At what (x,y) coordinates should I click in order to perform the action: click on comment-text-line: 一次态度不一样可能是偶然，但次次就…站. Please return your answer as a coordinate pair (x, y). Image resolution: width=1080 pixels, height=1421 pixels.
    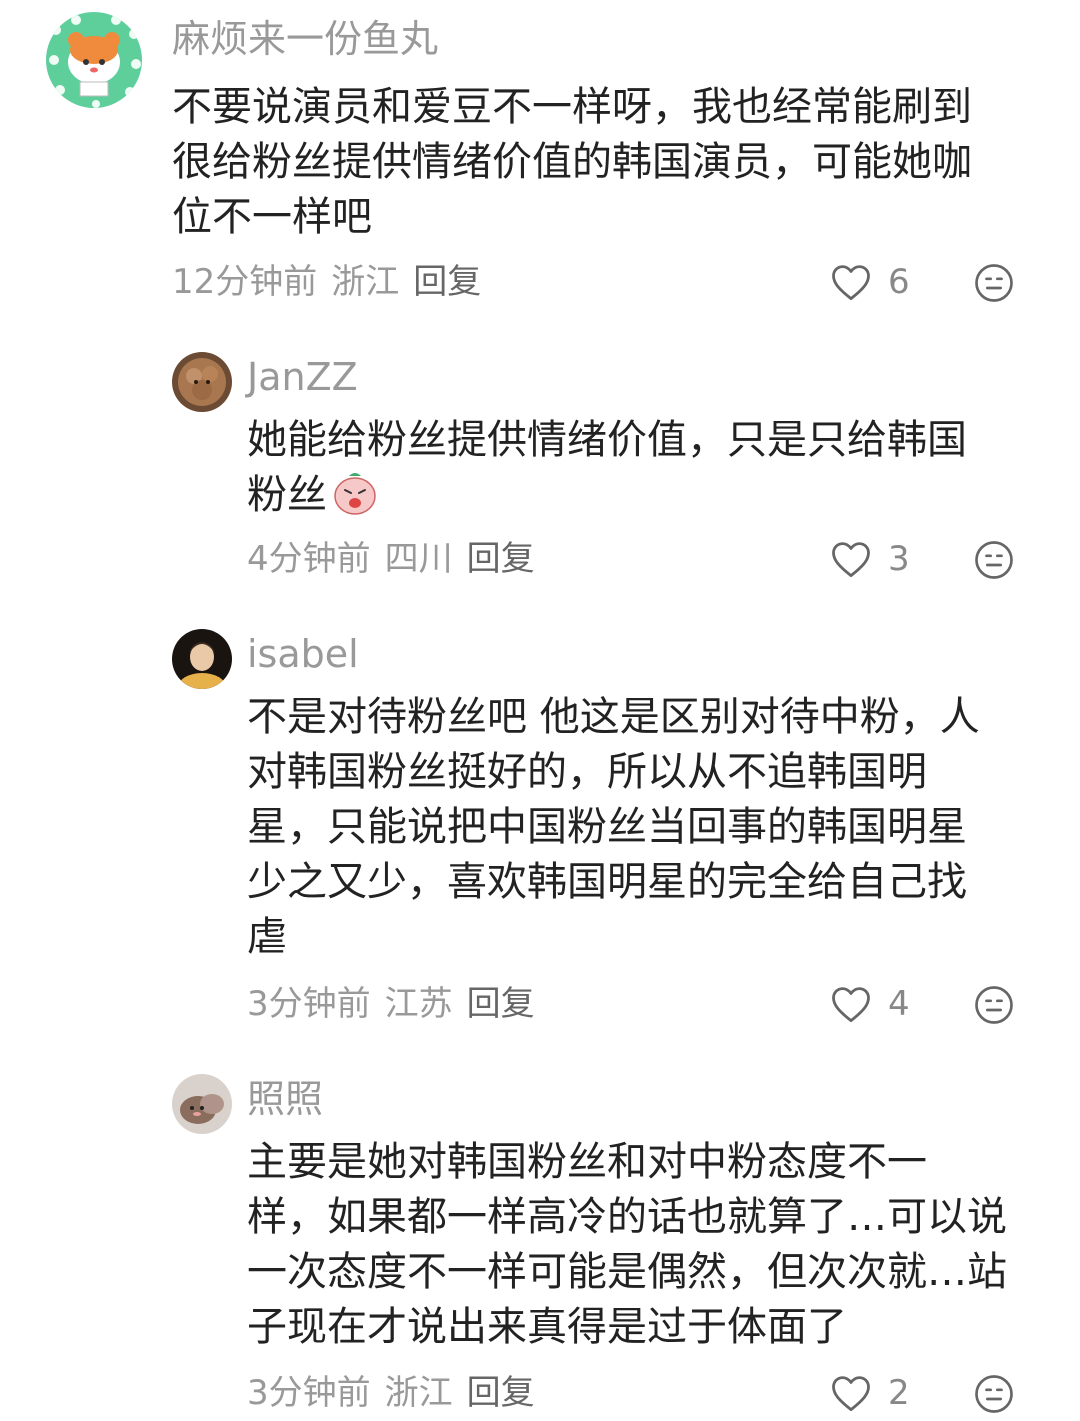
    Looking at the image, I should click on (627, 1272).